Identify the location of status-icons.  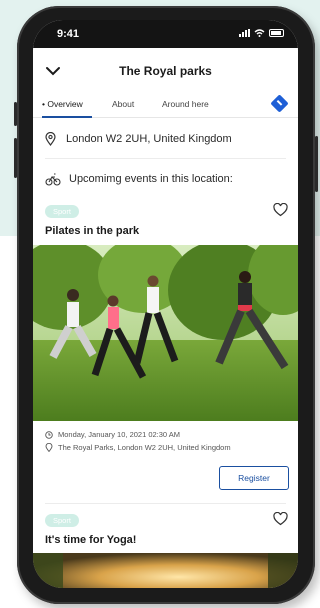
(261, 33).